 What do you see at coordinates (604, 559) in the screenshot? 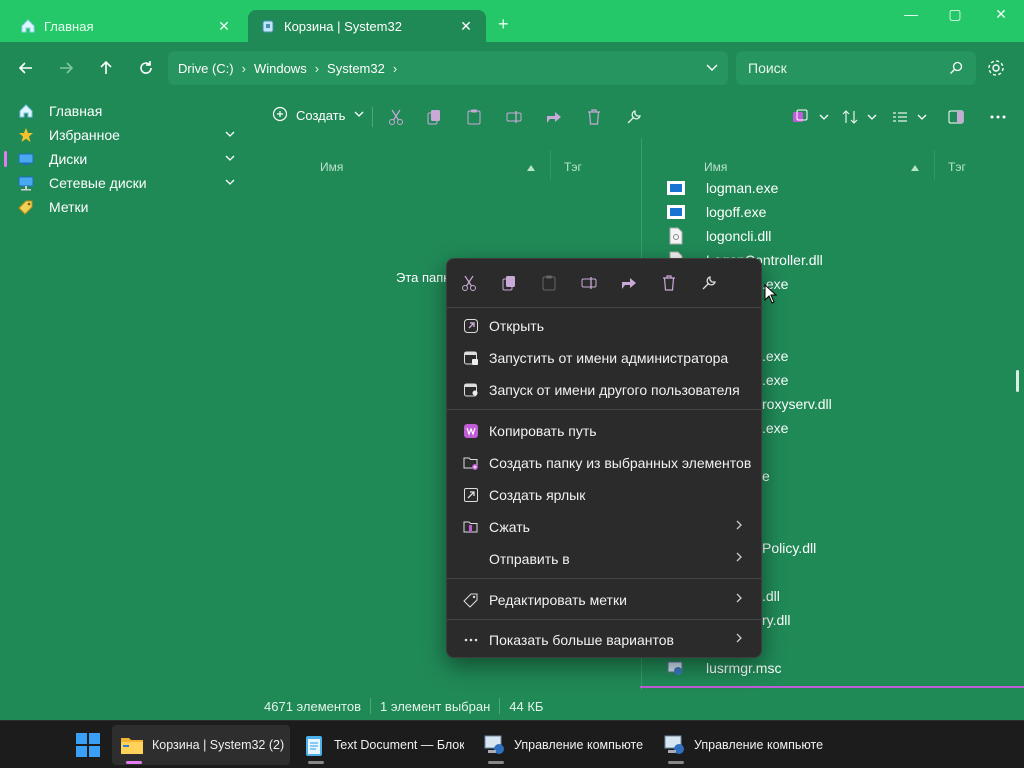
I see `menu-item-send-to: Отправить в` at bounding box center [604, 559].